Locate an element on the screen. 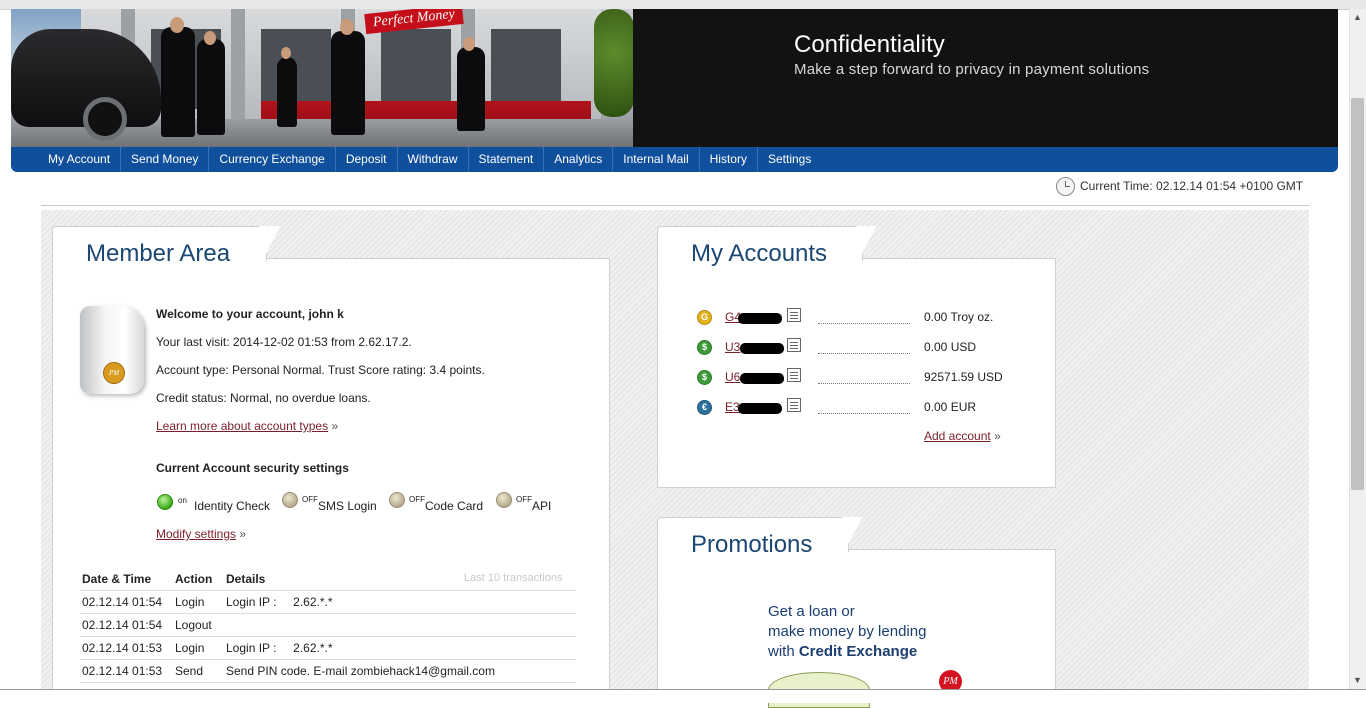 This screenshot has width=1366, height=708. pm-badge-icon: PM is located at coordinates (114, 373).